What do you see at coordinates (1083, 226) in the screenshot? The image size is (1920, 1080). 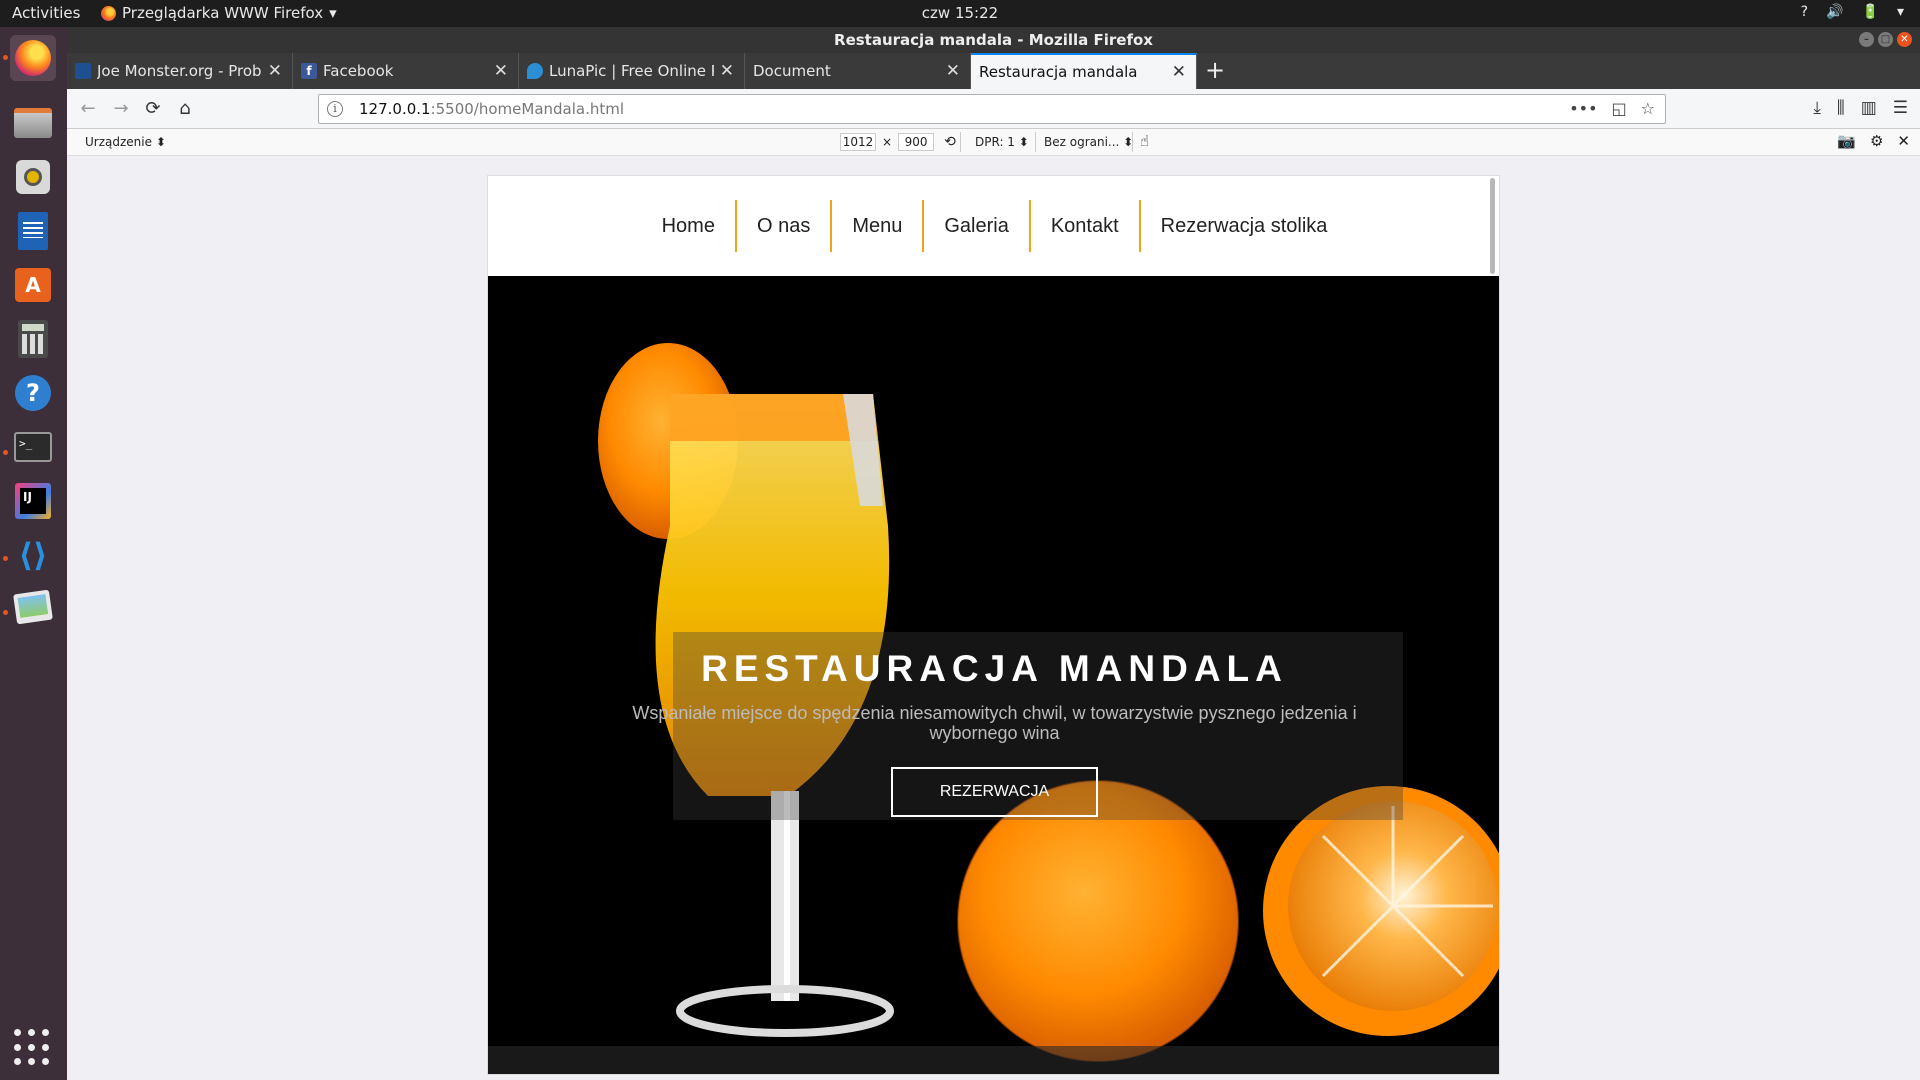 I see `nav-link-kontakt: Kontakt` at bounding box center [1083, 226].